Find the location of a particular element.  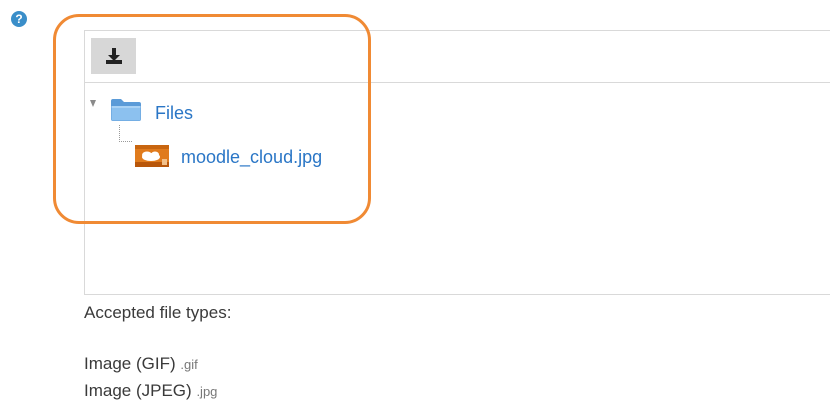

type-extension: .jpg is located at coordinates (207, 391).